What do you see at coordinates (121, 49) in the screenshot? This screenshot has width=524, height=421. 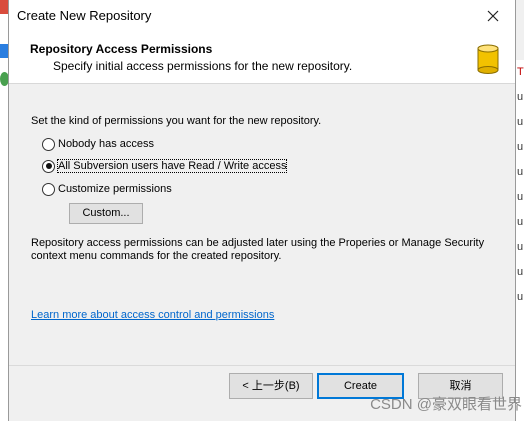 I see `page-title: Repository Access Permissions` at bounding box center [121, 49].